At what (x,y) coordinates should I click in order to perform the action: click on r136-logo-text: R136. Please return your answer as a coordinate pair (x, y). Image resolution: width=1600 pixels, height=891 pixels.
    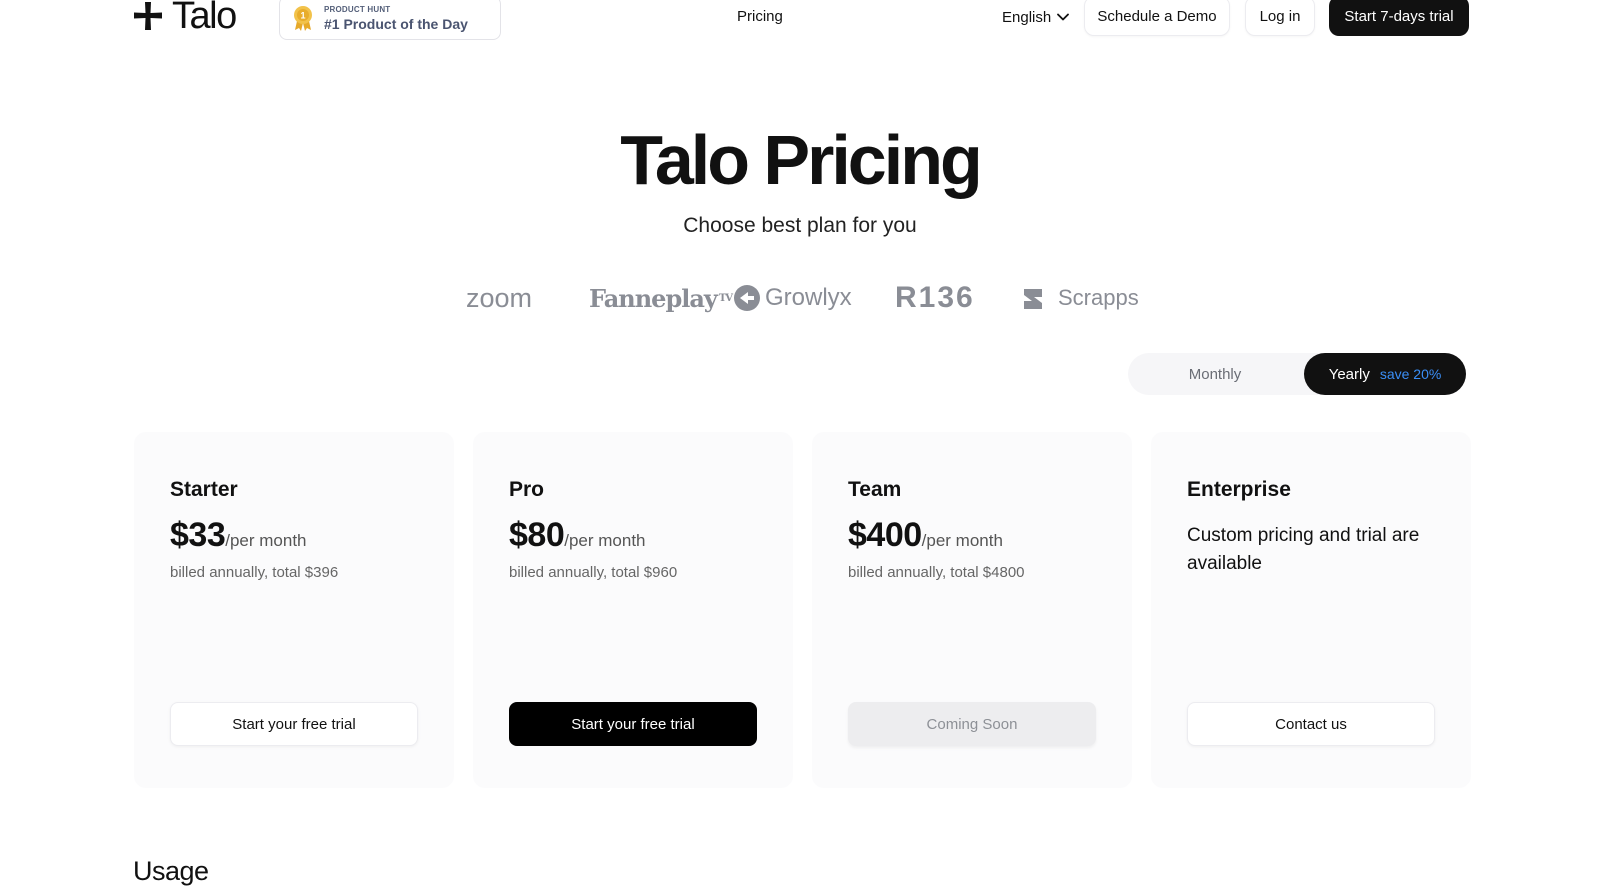
    Looking at the image, I should click on (935, 297).